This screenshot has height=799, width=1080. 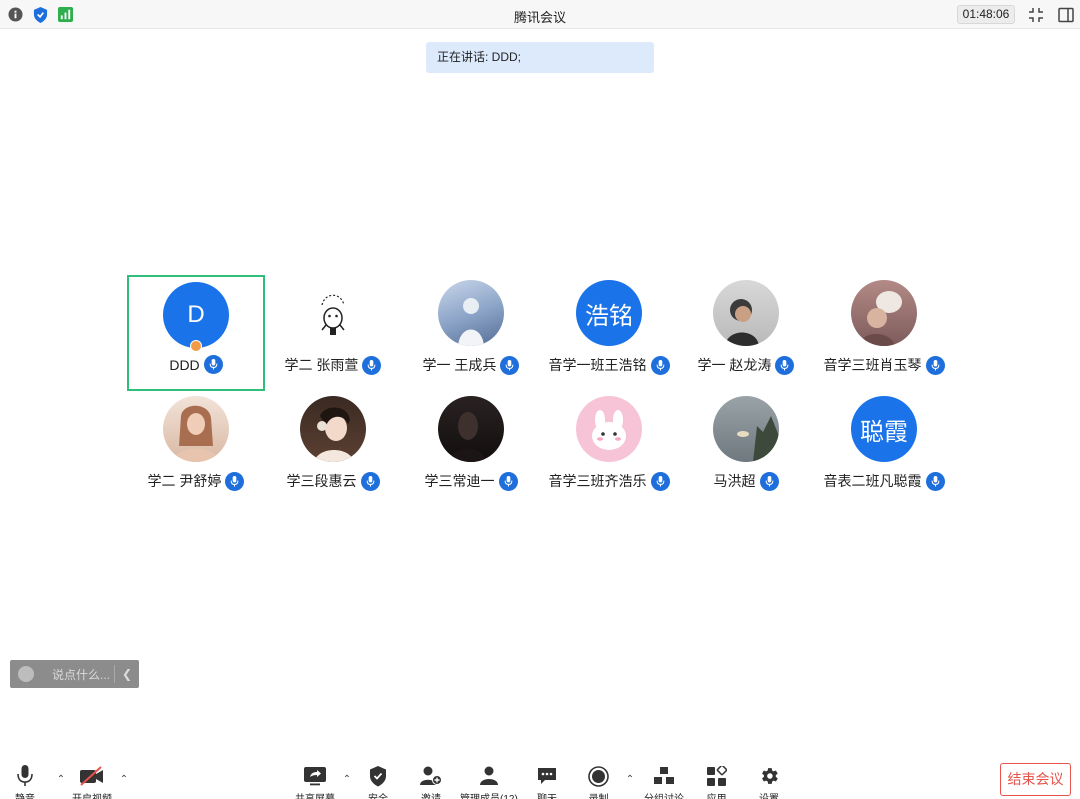 I want to click on security-button: 安全, so click(x=378, y=782).